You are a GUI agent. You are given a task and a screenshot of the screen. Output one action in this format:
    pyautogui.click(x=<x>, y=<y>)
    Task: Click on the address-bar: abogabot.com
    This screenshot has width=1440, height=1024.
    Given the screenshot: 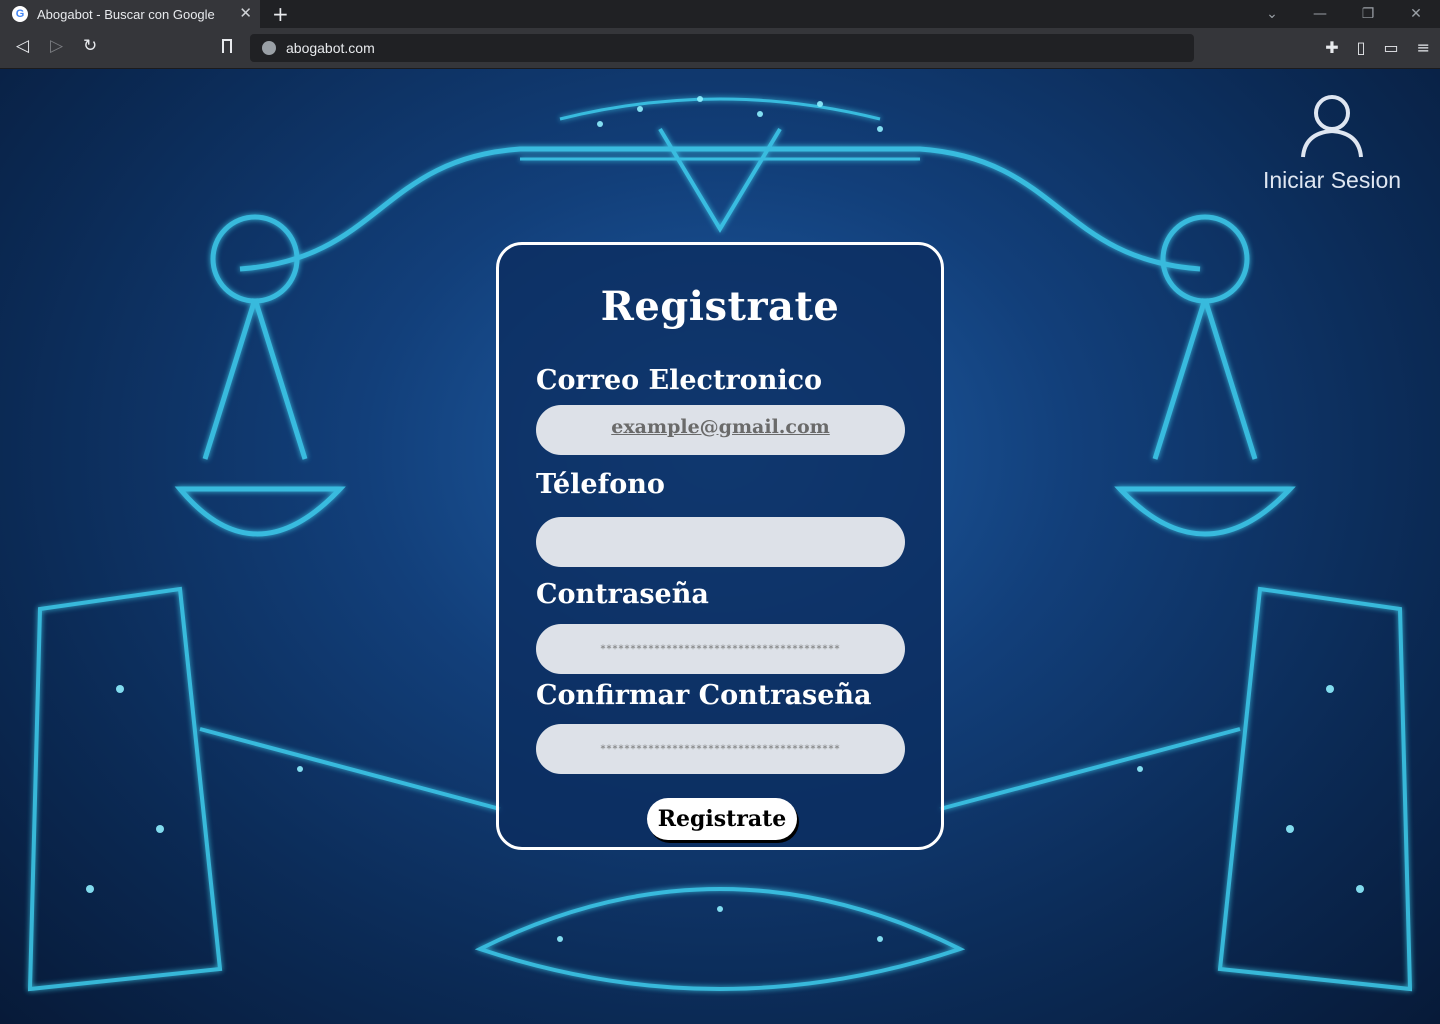 What is the action you would take?
    pyautogui.click(x=722, y=48)
    